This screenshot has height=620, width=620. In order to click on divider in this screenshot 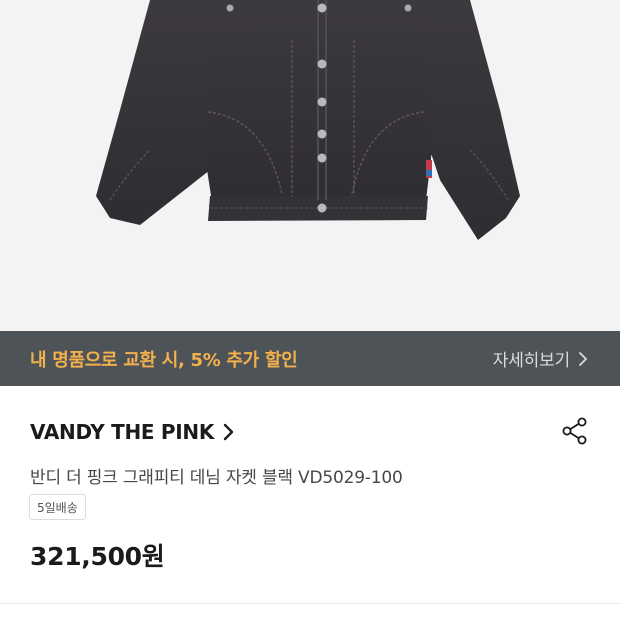, I will do `click(310, 603)`.